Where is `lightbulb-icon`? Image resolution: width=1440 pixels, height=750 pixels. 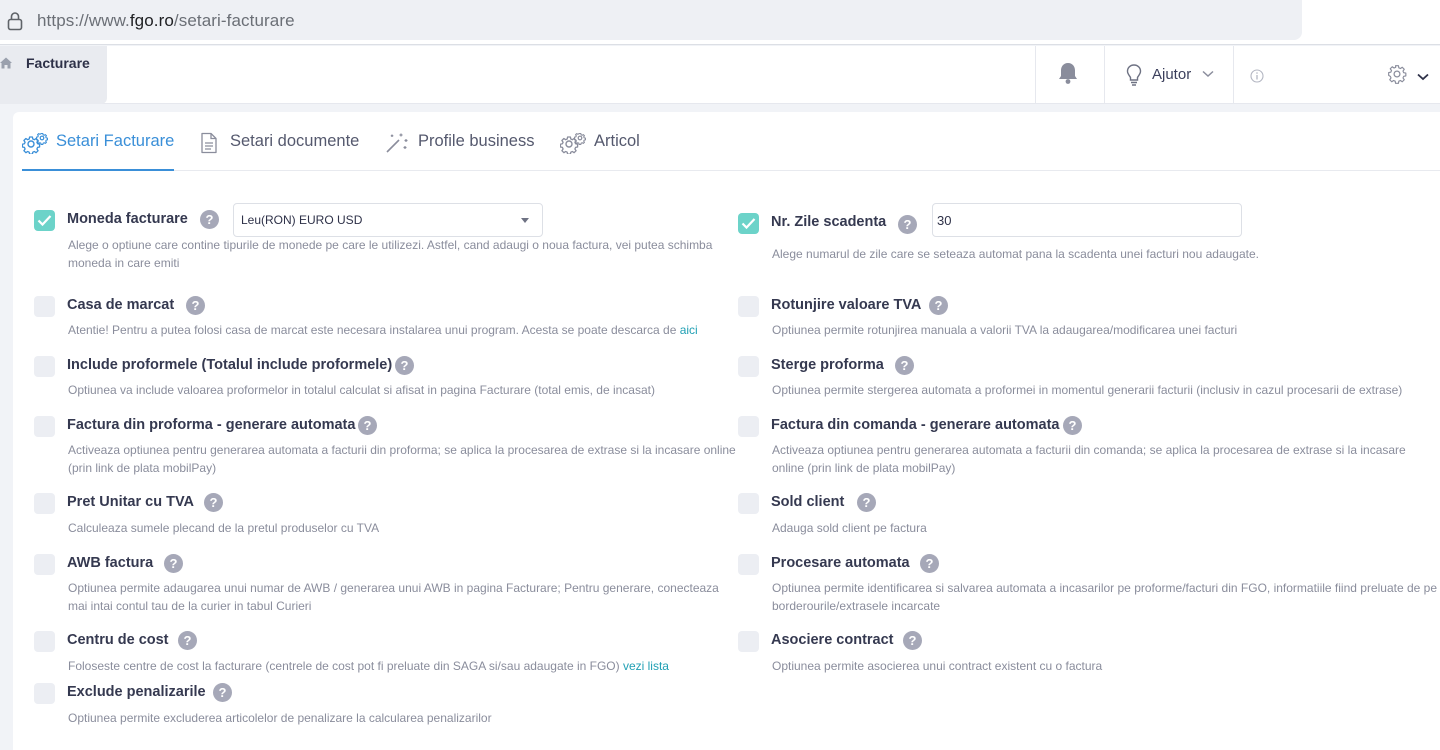
lightbulb-icon is located at coordinates (1134, 75).